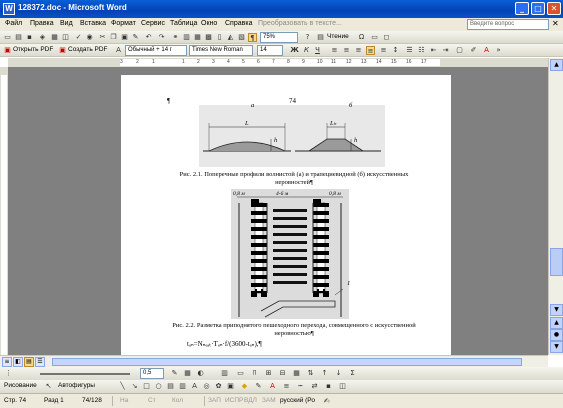 The width and height of the screenshot is (563, 408). What do you see at coordinates (135, 37) in the screenshot?
I see `format-painter-icon: ✎` at bounding box center [135, 37].